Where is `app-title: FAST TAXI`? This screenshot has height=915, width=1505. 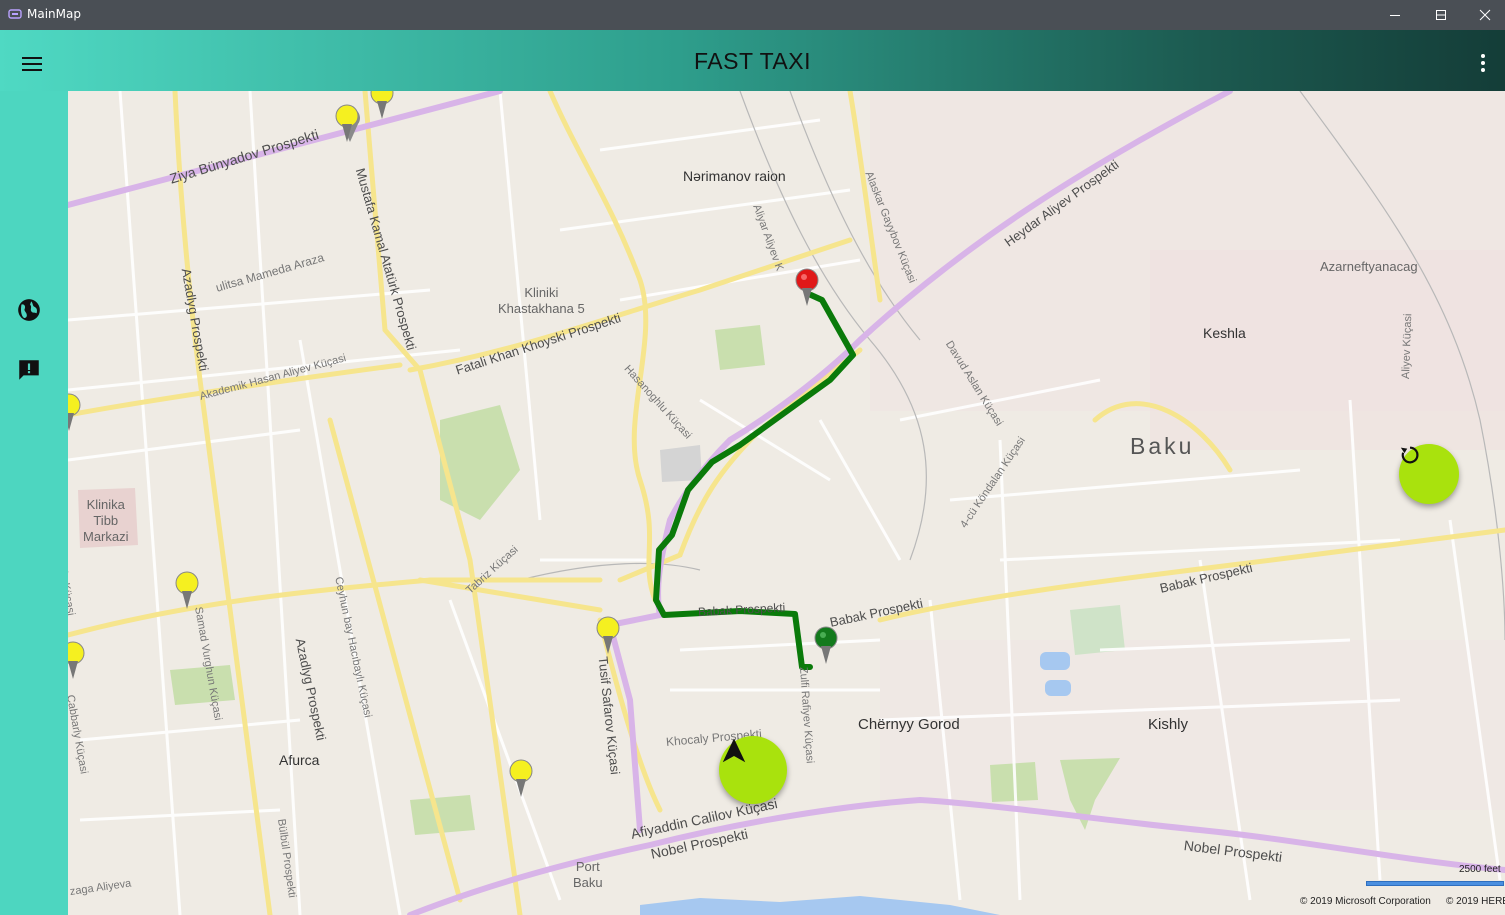
app-title: FAST TAXI is located at coordinates (752, 61).